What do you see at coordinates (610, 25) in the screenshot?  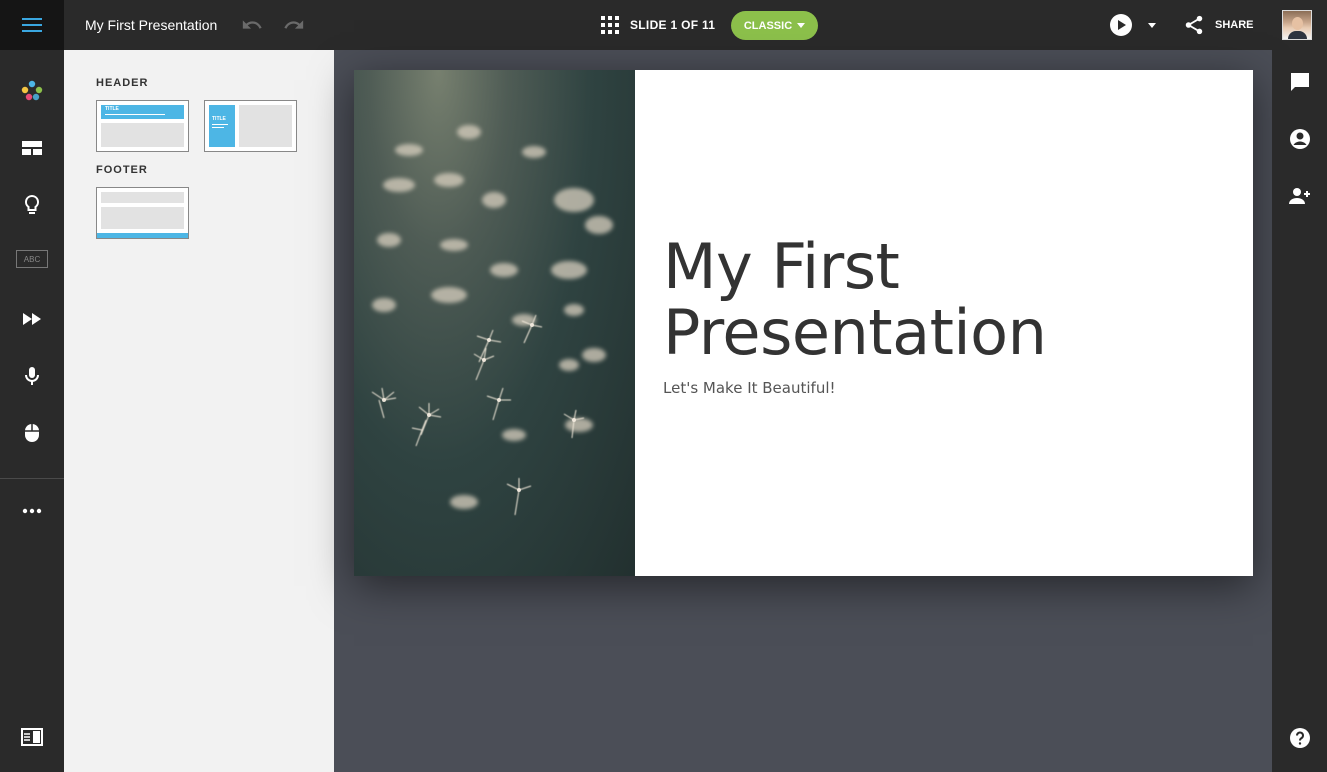 I see `grid-icon` at bounding box center [610, 25].